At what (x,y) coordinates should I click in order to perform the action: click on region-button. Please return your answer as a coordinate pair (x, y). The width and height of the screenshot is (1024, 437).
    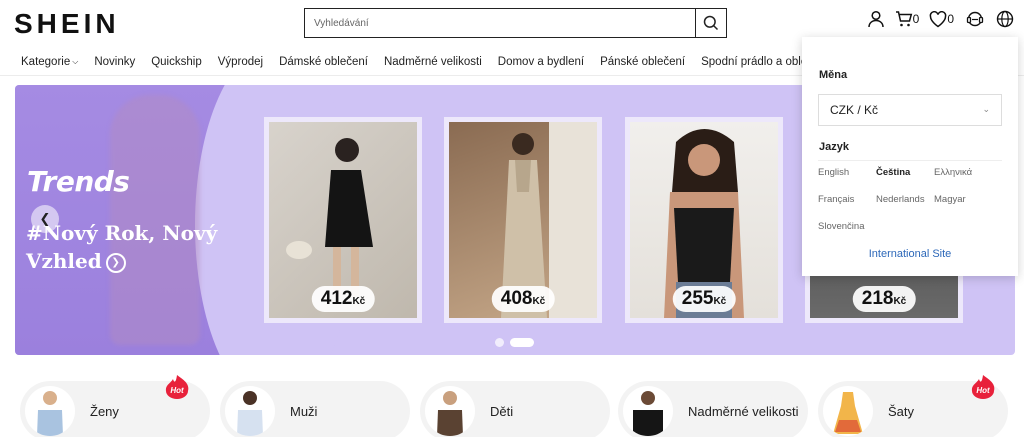
    Looking at the image, I should click on (1005, 19).